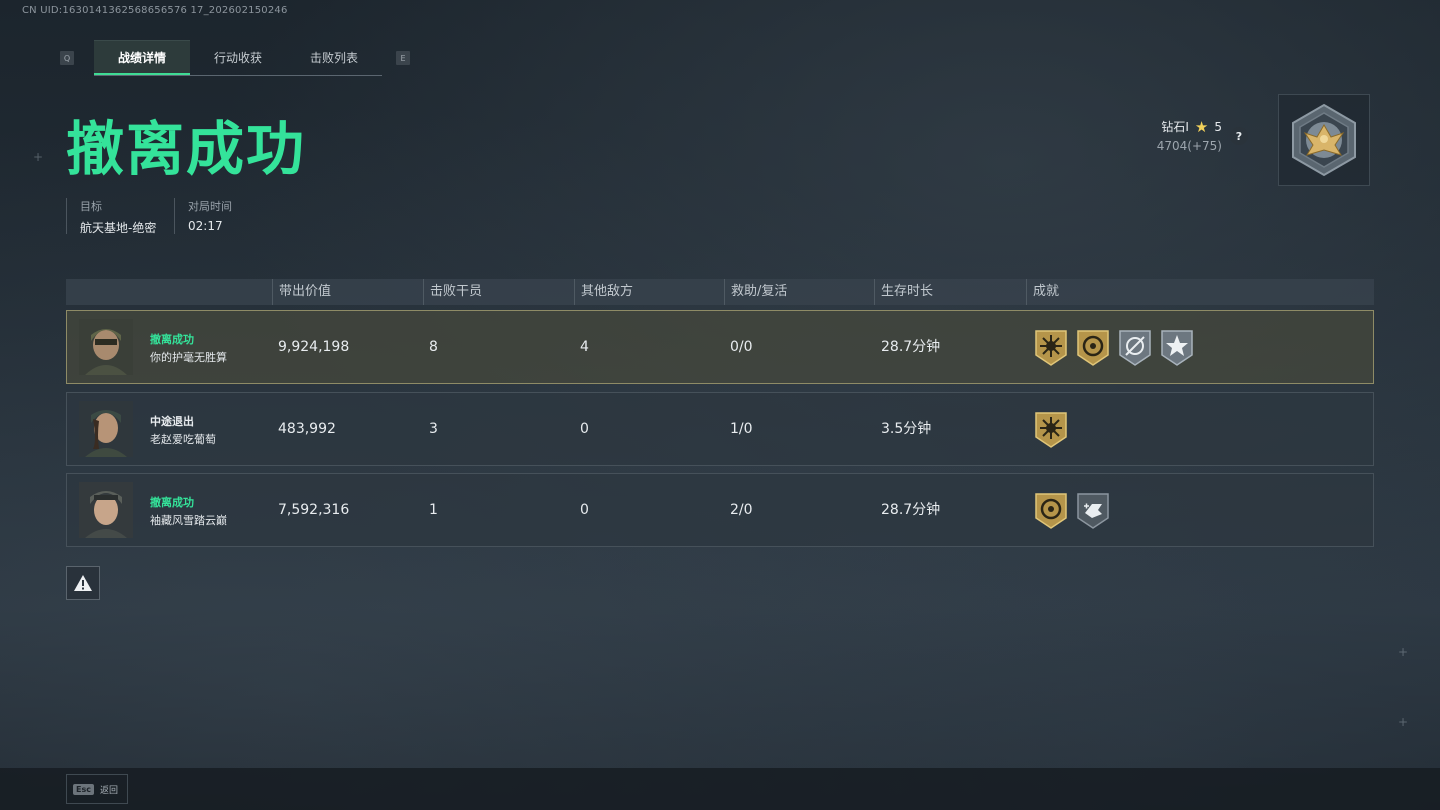  I want to click on operators-defeated: 8, so click(433, 347).